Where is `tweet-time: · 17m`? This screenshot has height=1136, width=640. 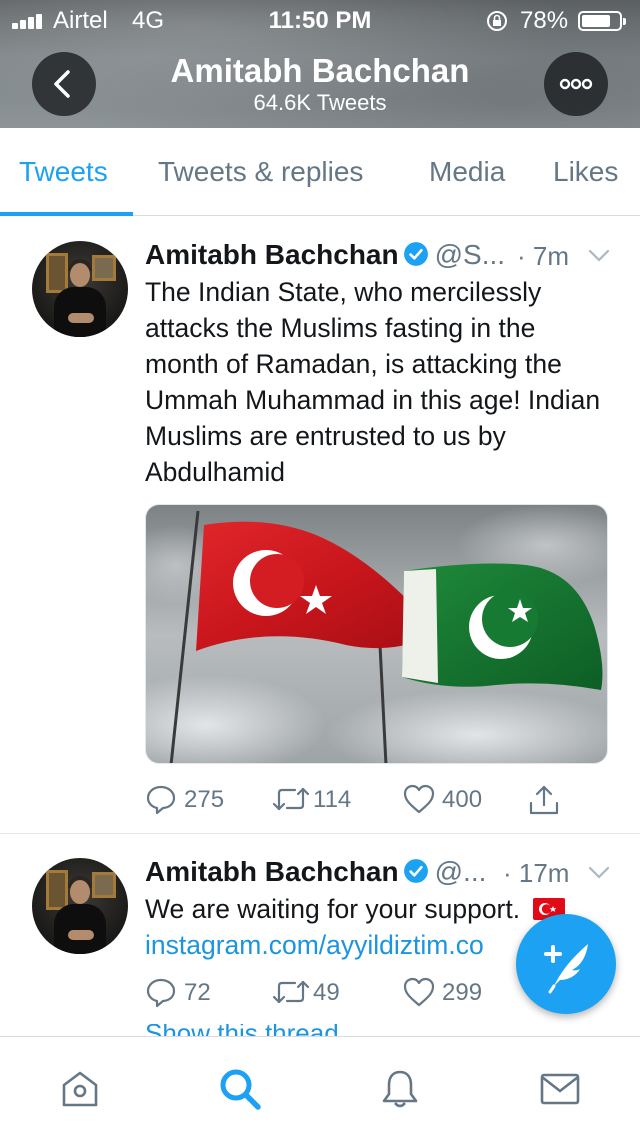
tweet-time: · 17m is located at coordinates (536, 873).